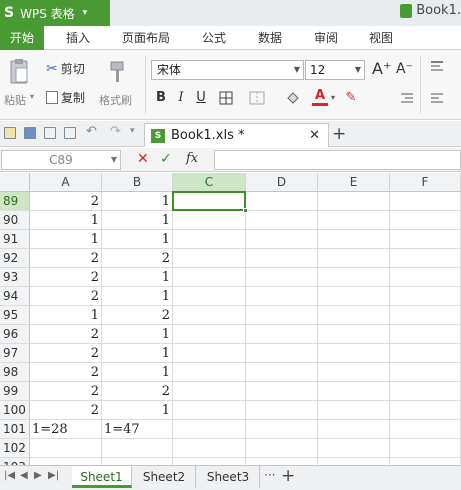  What do you see at coordinates (143, 159) in the screenshot?
I see `cancel-entry-button: ✕` at bounding box center [143, 159].